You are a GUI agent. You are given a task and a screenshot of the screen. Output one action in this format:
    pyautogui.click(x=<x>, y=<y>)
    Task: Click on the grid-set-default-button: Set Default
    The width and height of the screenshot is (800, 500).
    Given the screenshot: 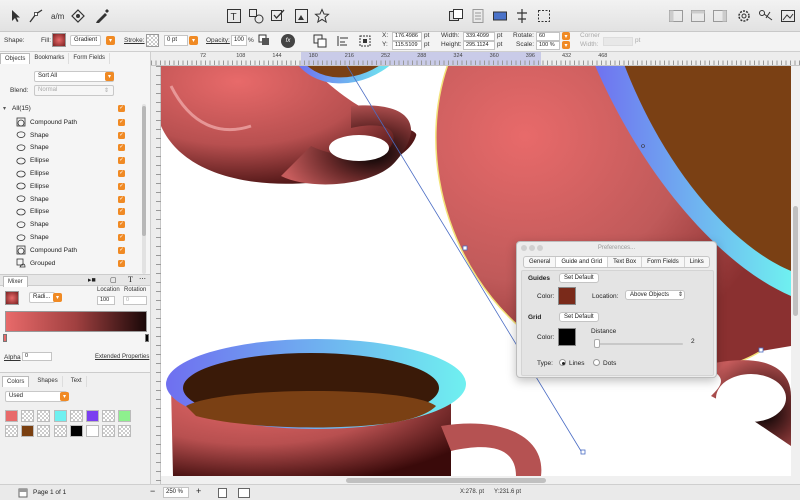 What is the action you would take?
    pyautogui.click(x=579, y=317)
    